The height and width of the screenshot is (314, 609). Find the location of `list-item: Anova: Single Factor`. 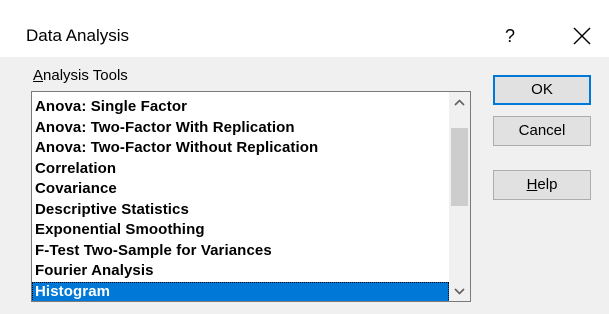

list-item: Anova: Single Factor is located at coordinates (240, 107).